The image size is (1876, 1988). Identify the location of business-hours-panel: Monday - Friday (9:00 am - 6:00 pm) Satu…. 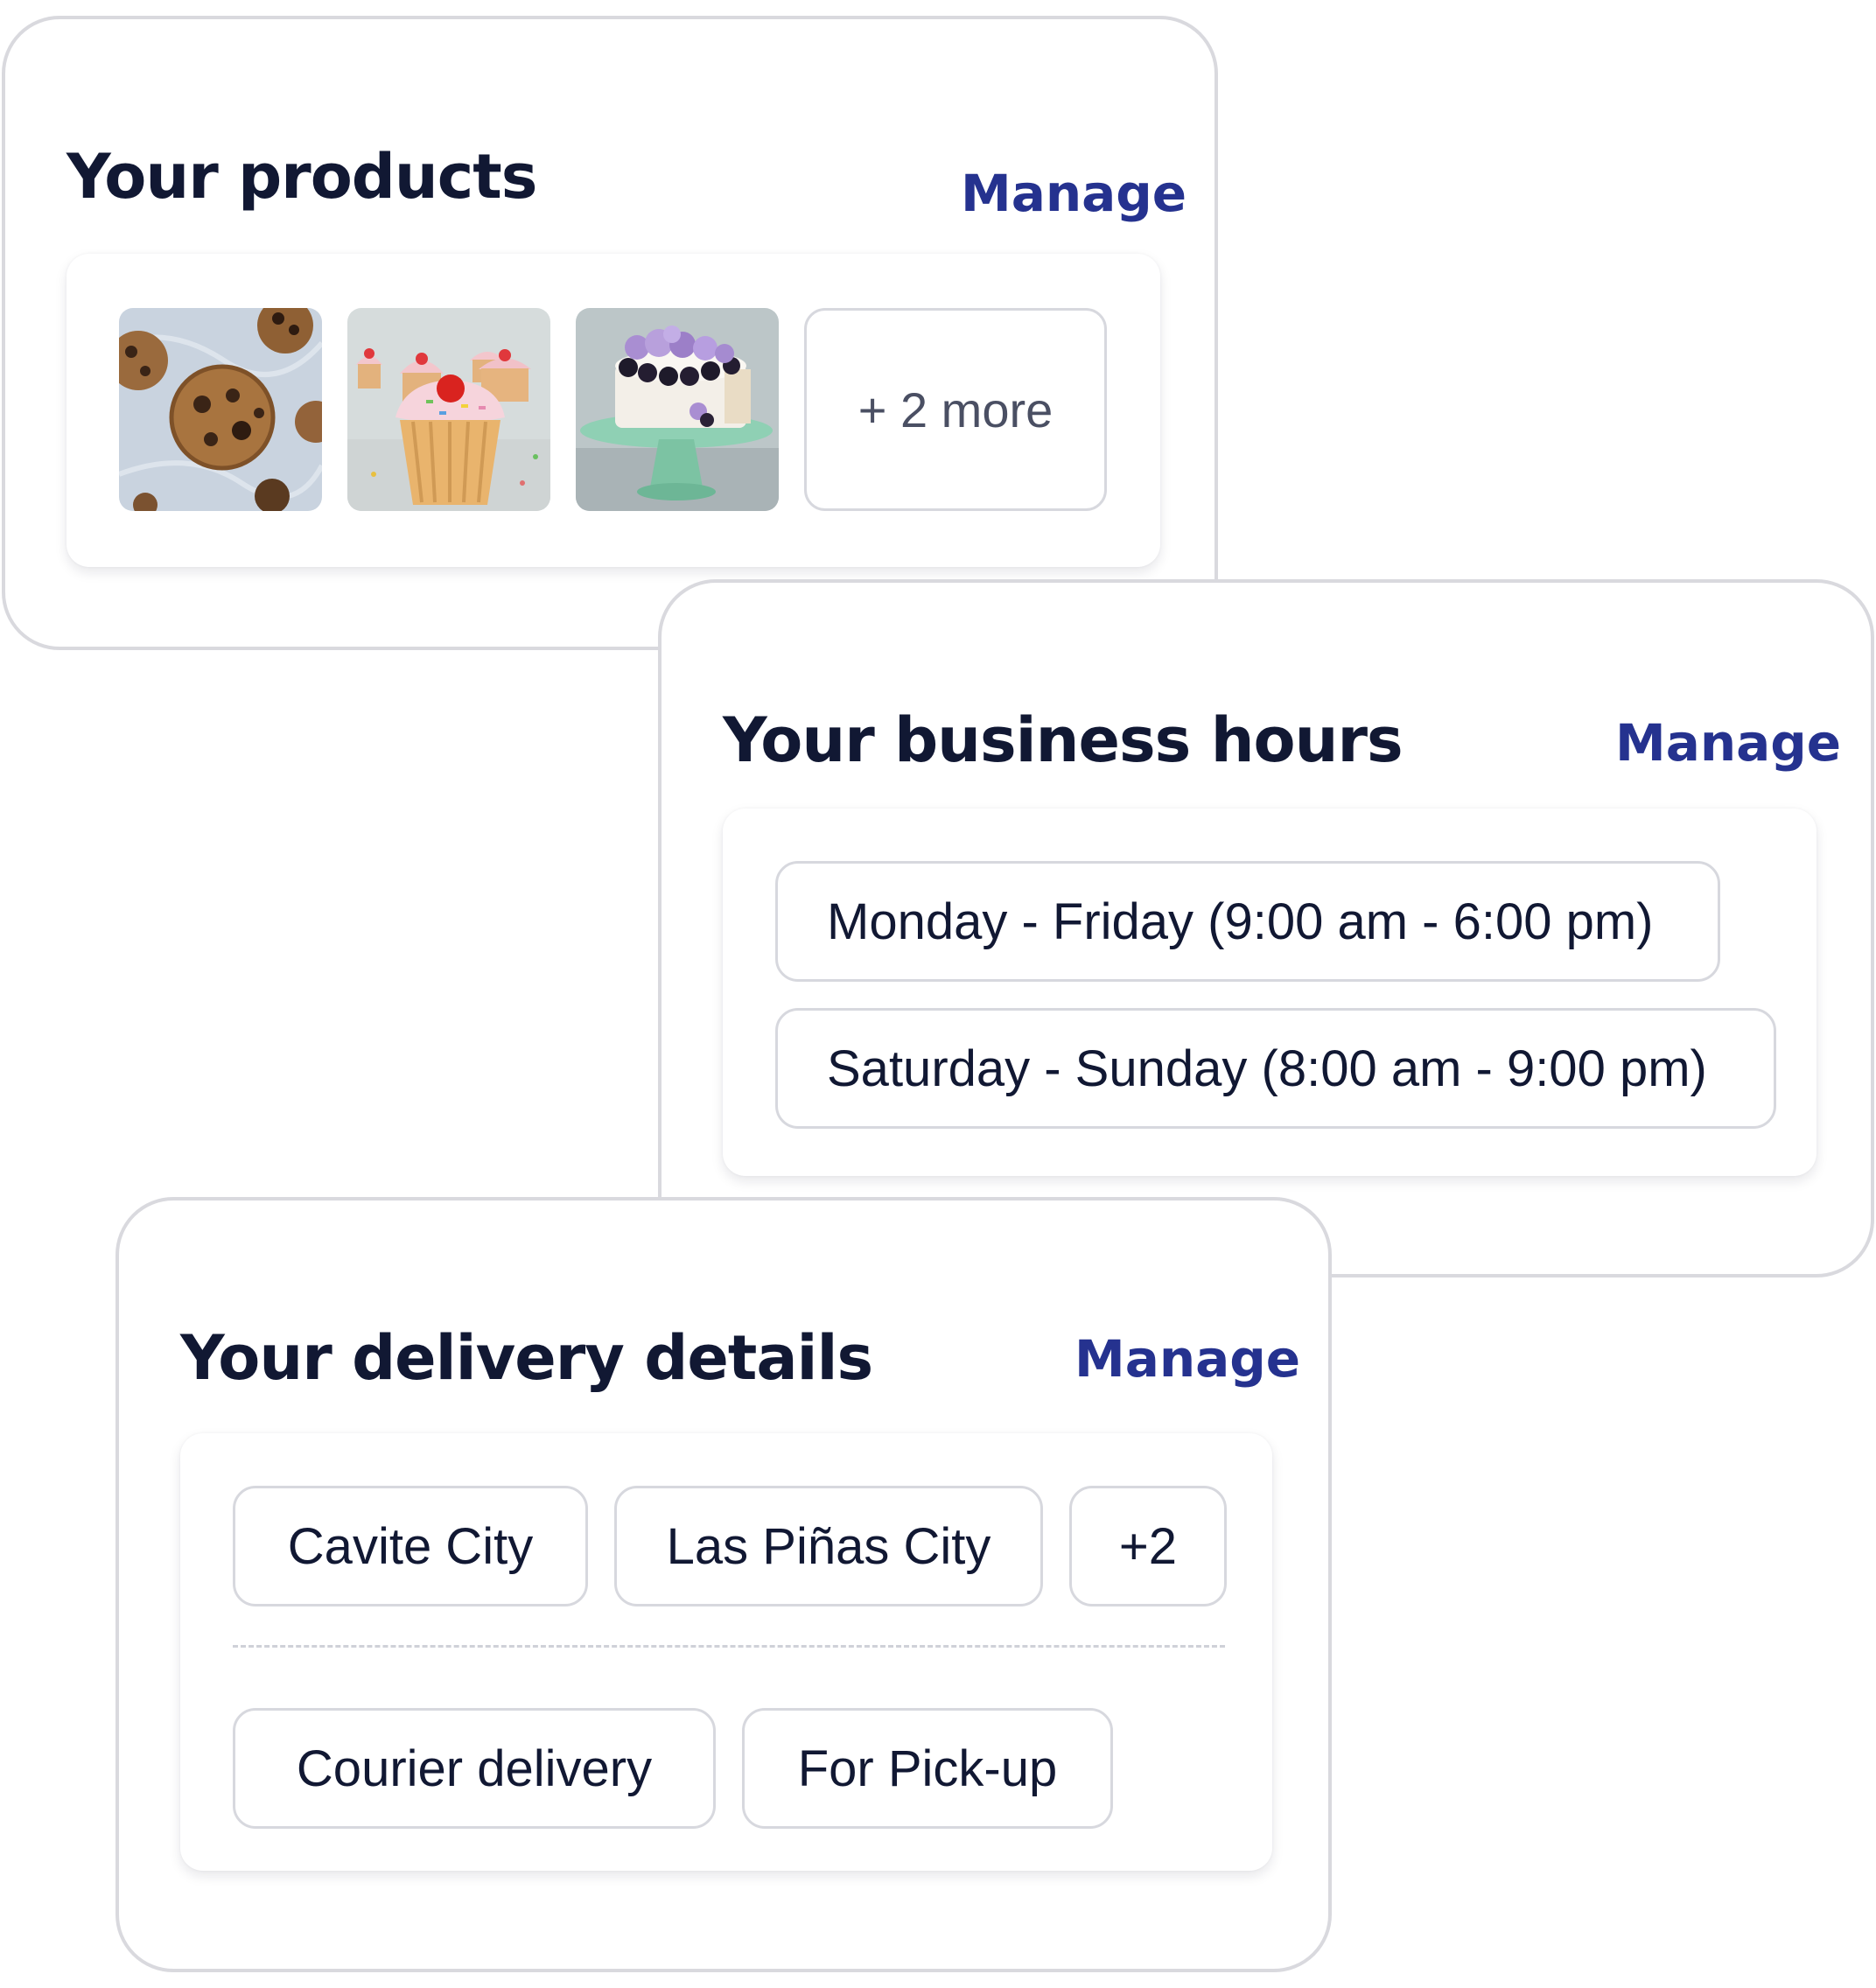
(1269, 992).